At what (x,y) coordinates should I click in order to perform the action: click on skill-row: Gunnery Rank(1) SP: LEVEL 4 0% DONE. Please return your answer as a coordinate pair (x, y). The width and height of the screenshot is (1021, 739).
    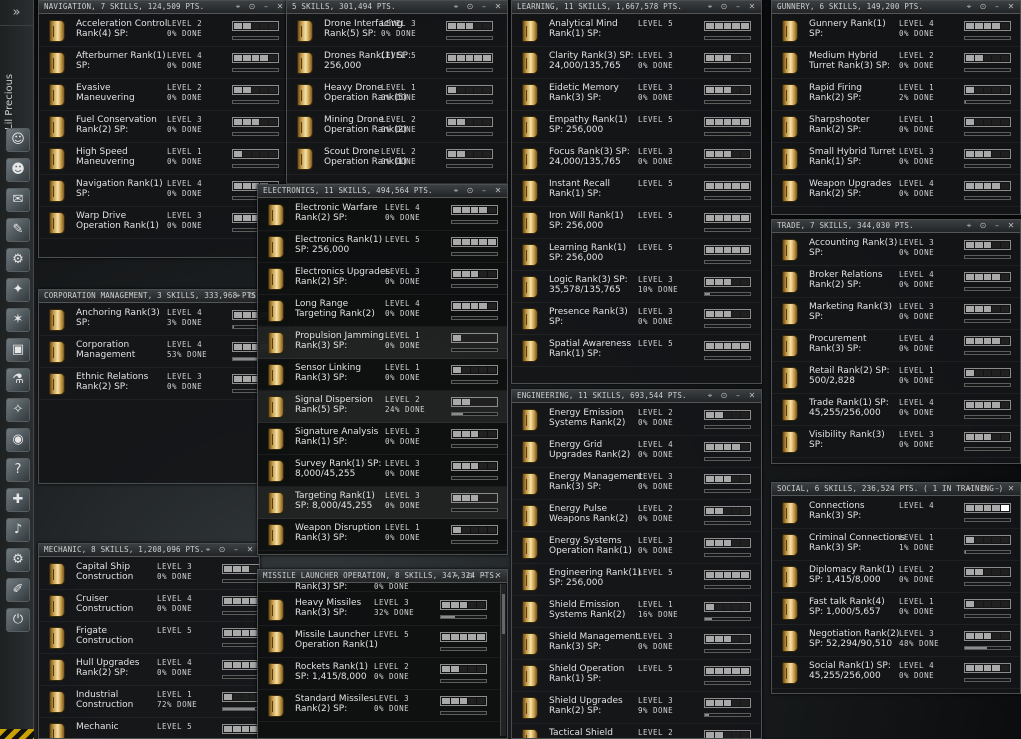
    Looking at the image, I should click on (896, 31).